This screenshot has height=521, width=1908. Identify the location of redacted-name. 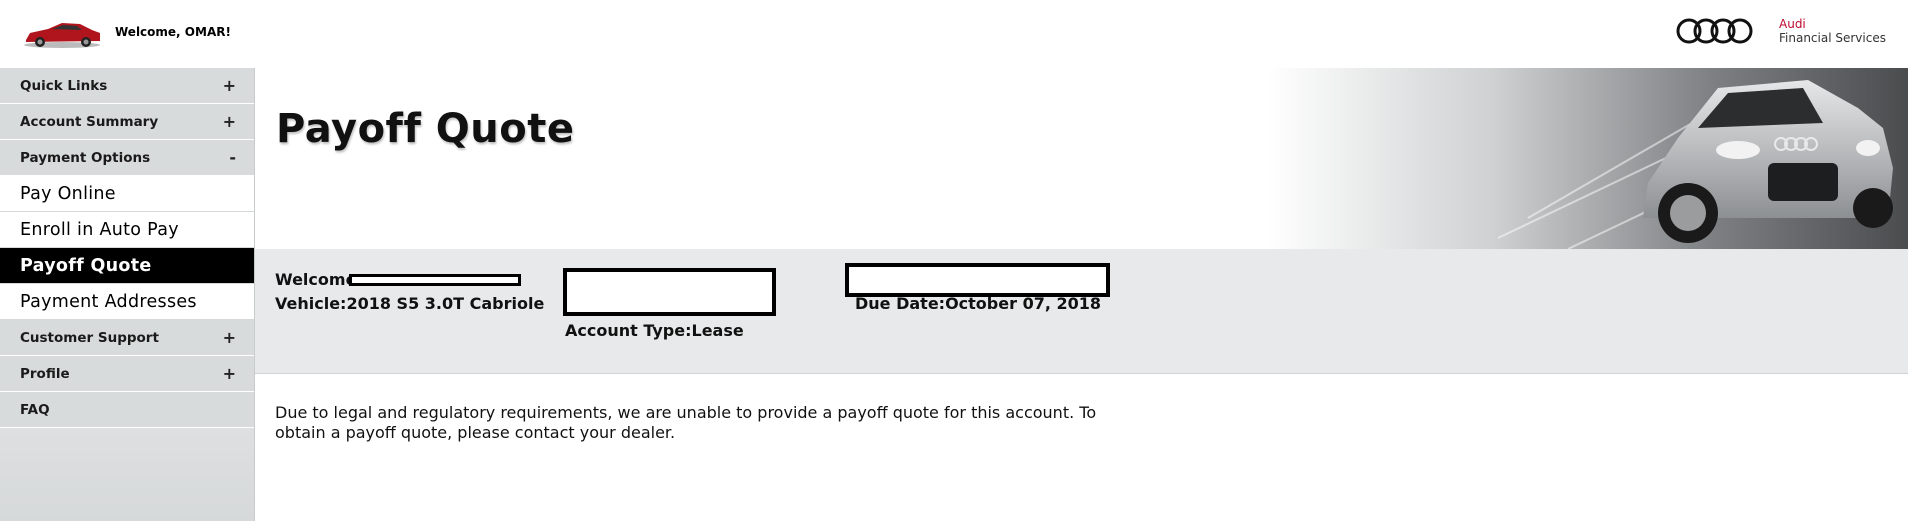
(435, 280).